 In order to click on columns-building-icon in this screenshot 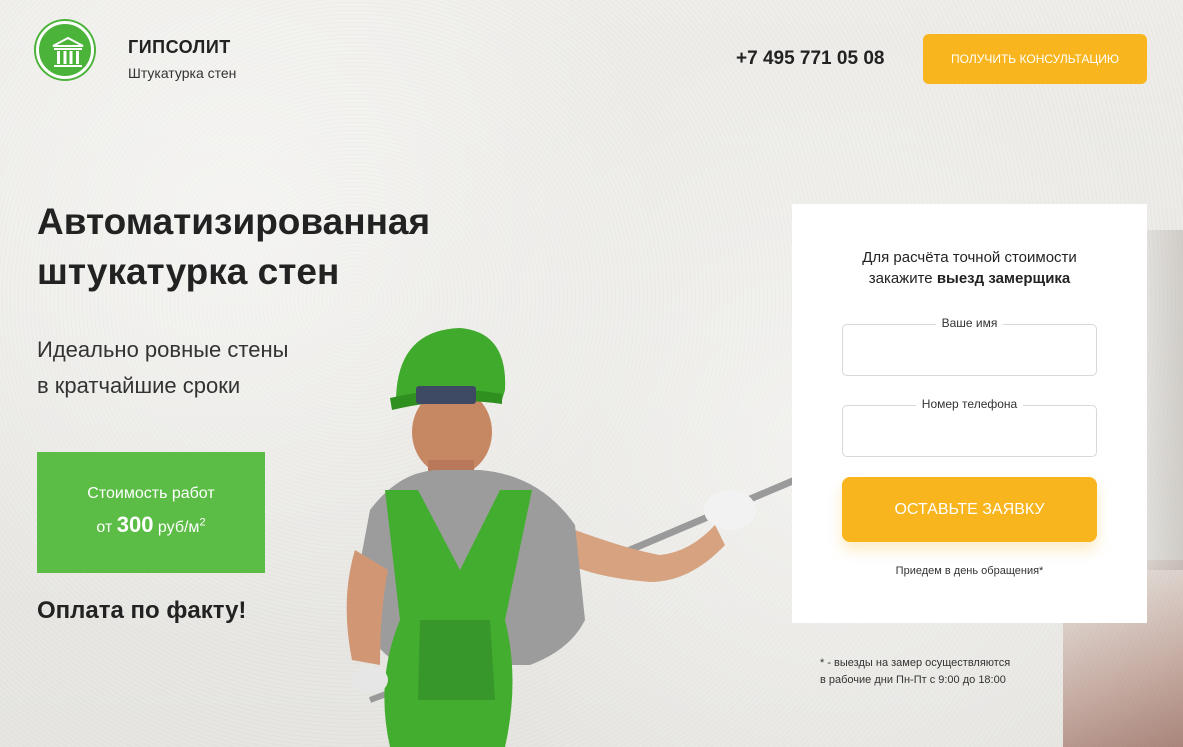, I will do `click(68, 51)`.